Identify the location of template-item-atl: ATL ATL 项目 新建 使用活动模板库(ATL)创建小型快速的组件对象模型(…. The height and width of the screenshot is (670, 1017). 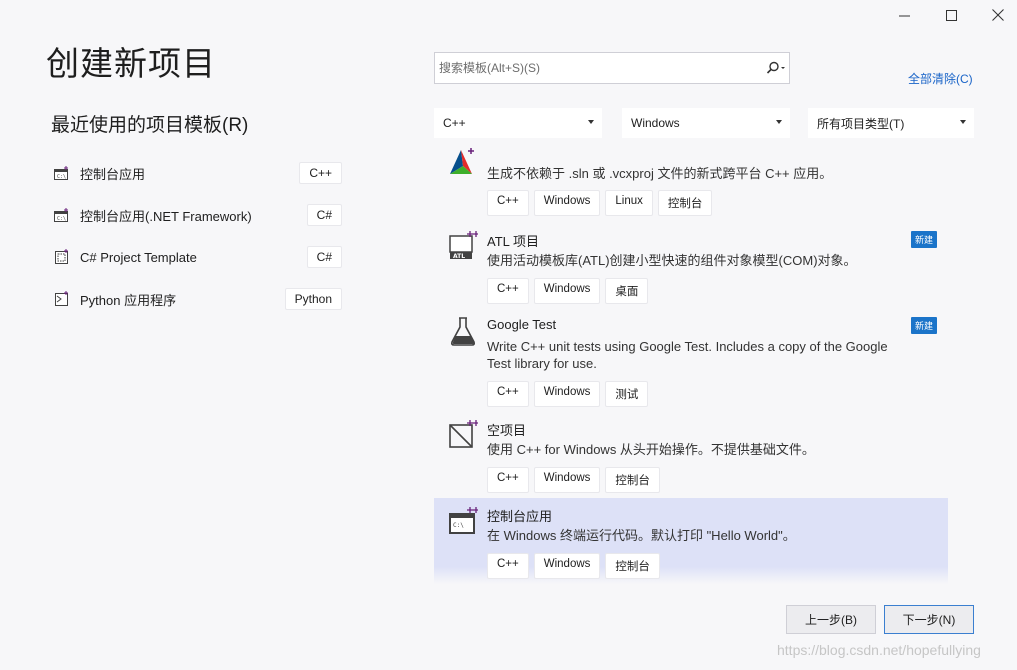
(691, 267).